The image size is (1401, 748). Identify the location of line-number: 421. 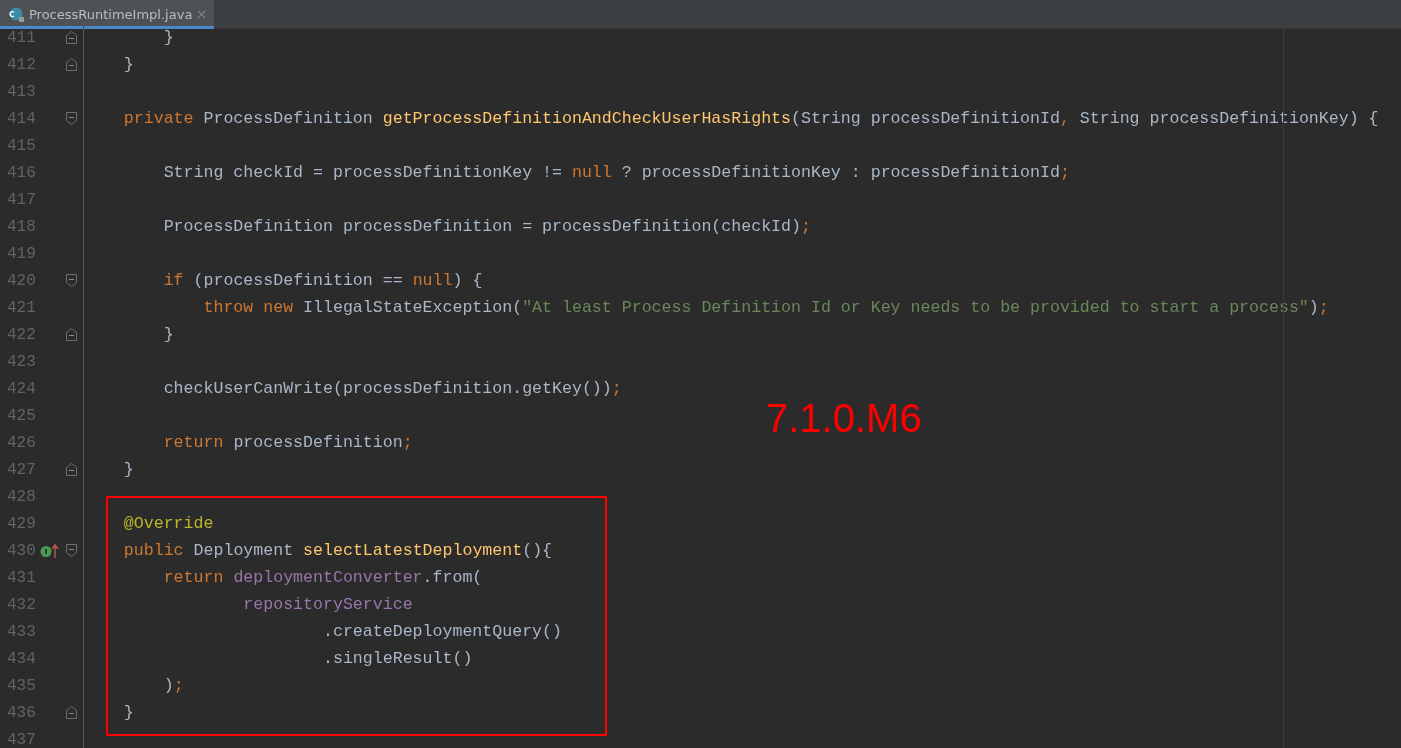
(21, 307).